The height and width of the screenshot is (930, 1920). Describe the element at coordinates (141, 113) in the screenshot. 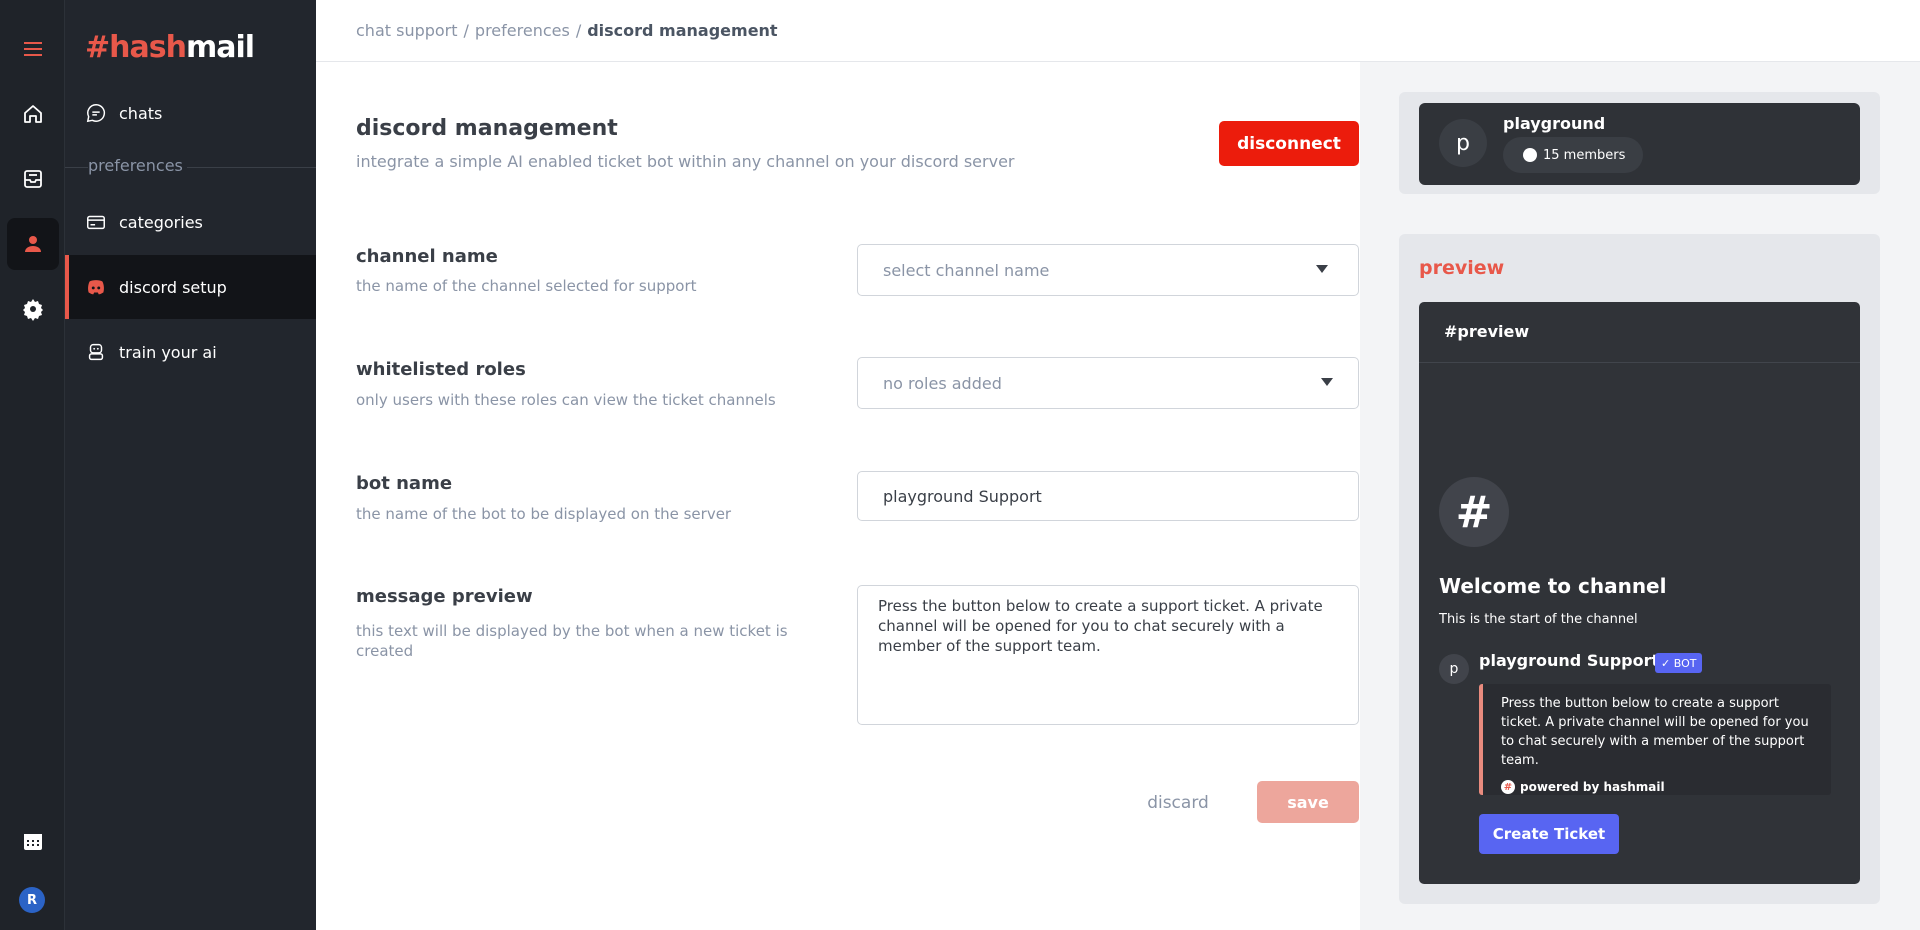

I see `sidebar-item-label: chats` at that location.